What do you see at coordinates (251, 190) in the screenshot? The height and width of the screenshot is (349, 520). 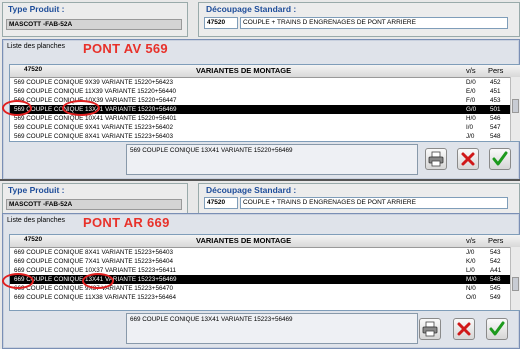 I see `decoupage-label-2: Découpage Standard :` at bounding box center [251, 190].